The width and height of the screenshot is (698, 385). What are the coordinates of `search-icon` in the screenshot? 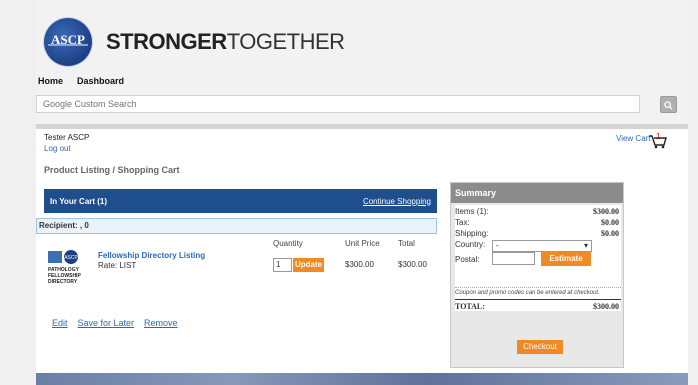 It's located at (668, 105).